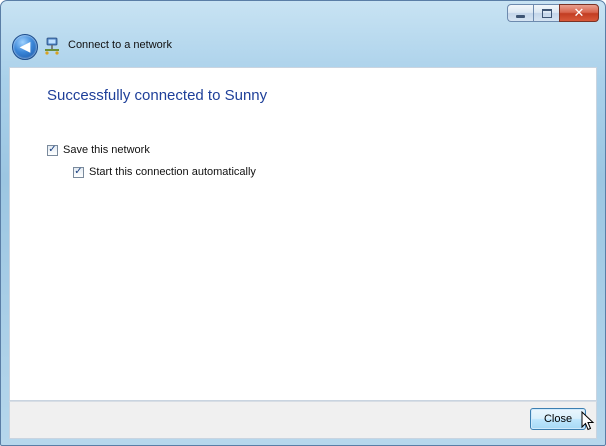 The image size is (606, 446). What do you see at coordinates (172, 172) in the screenshot?
I see `auto-connect-label: Start this connection automatically` at bounding box center [172, 172].